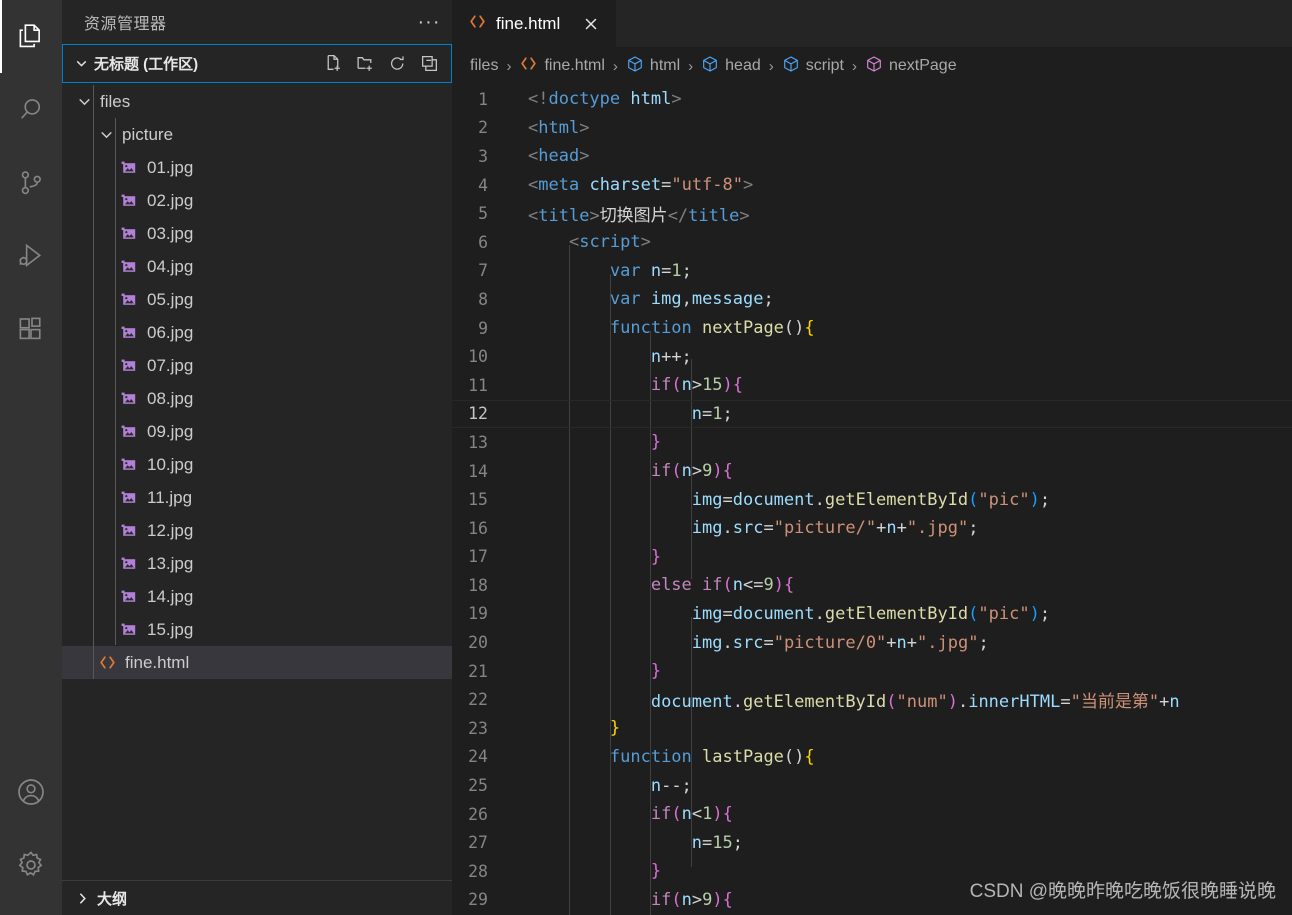  Describe the element at coordinates (872, 614) in the screenshot. I see `code-line-19: 19 img=document.getElementById("pic");` at that location.